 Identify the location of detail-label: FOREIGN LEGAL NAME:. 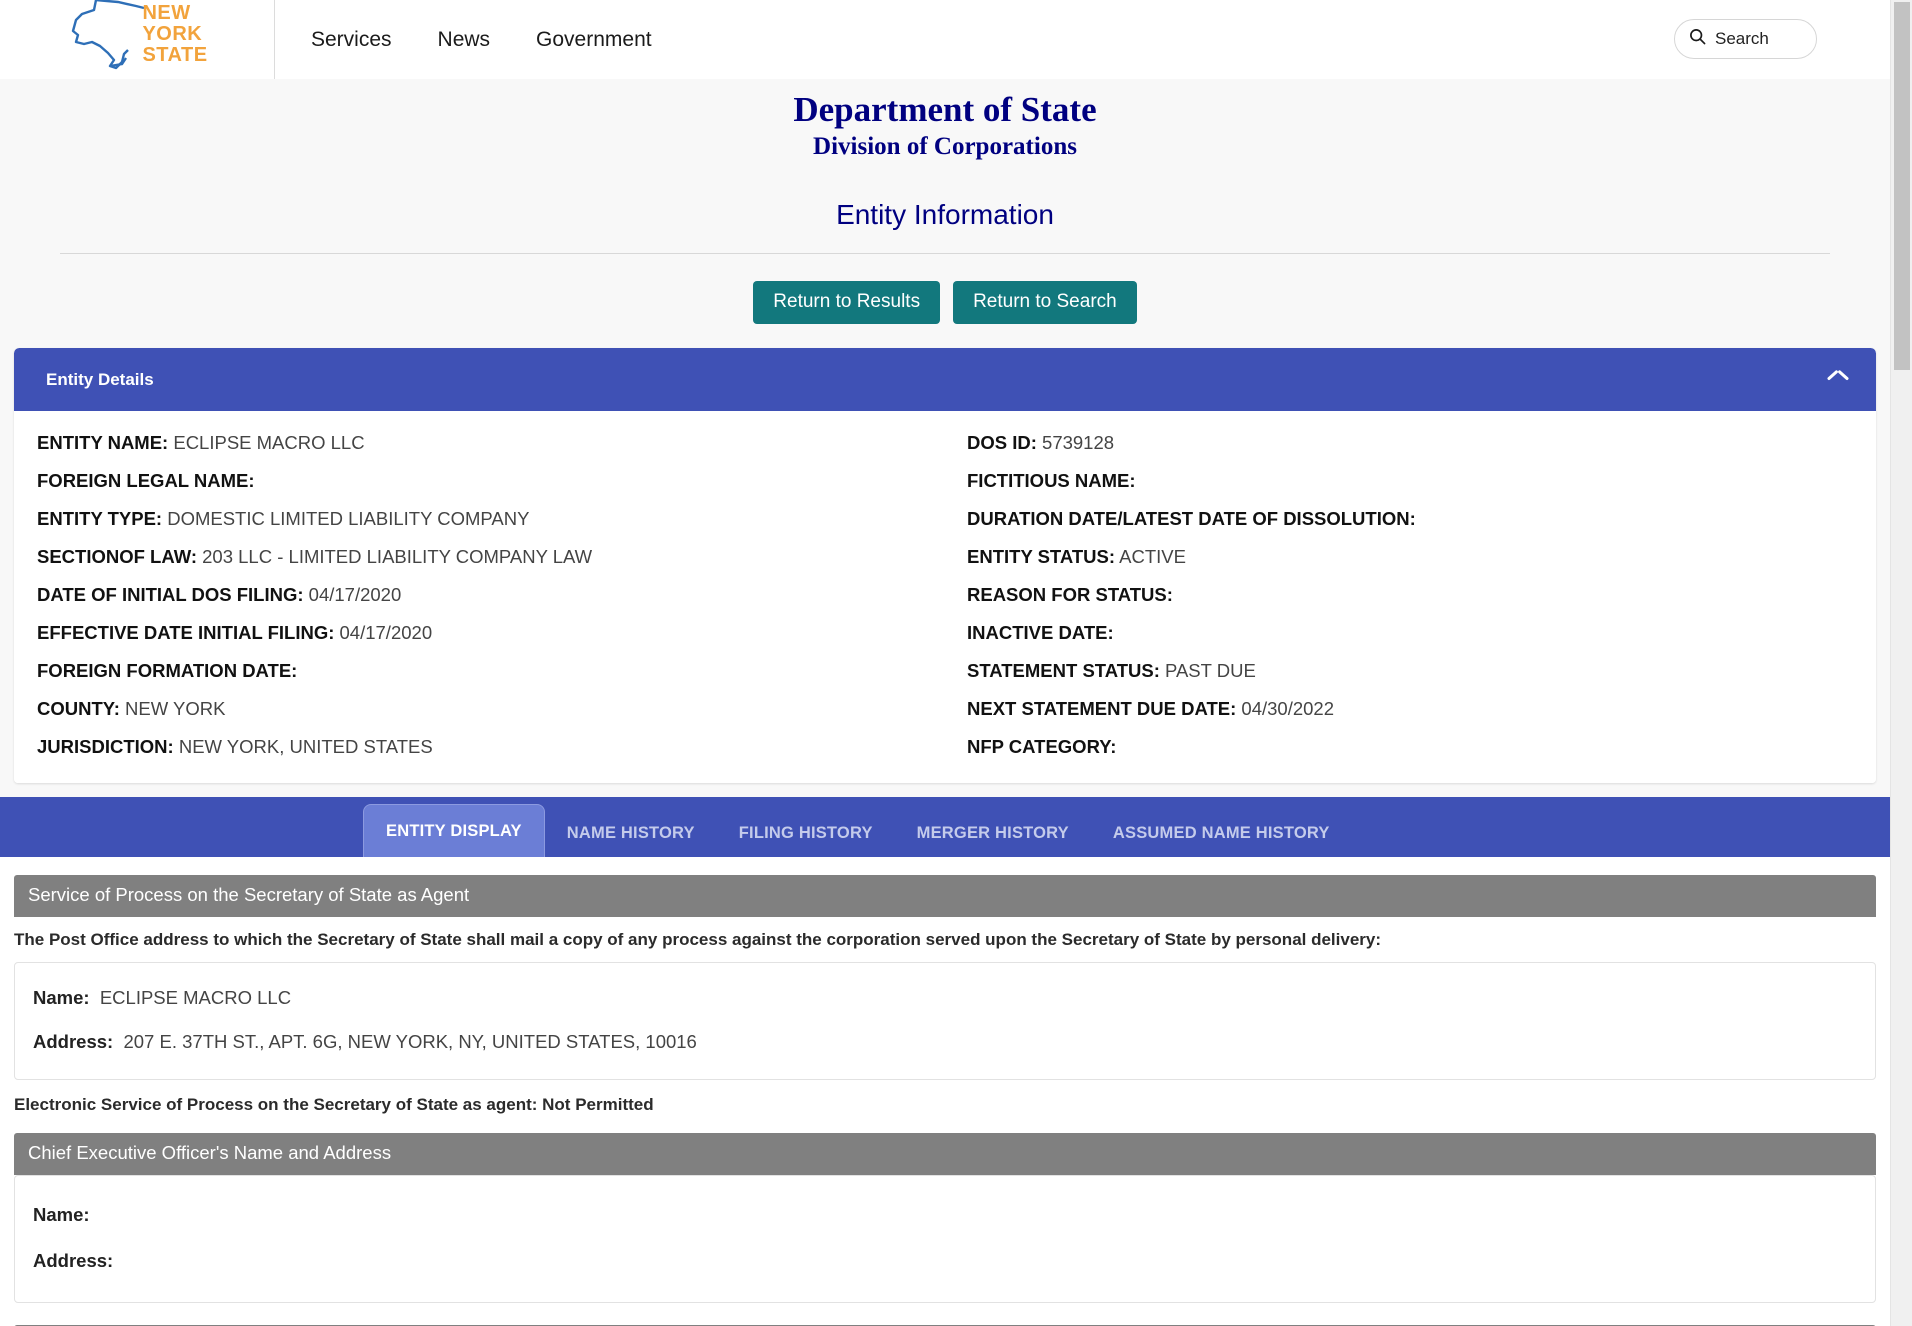
(146, 480).